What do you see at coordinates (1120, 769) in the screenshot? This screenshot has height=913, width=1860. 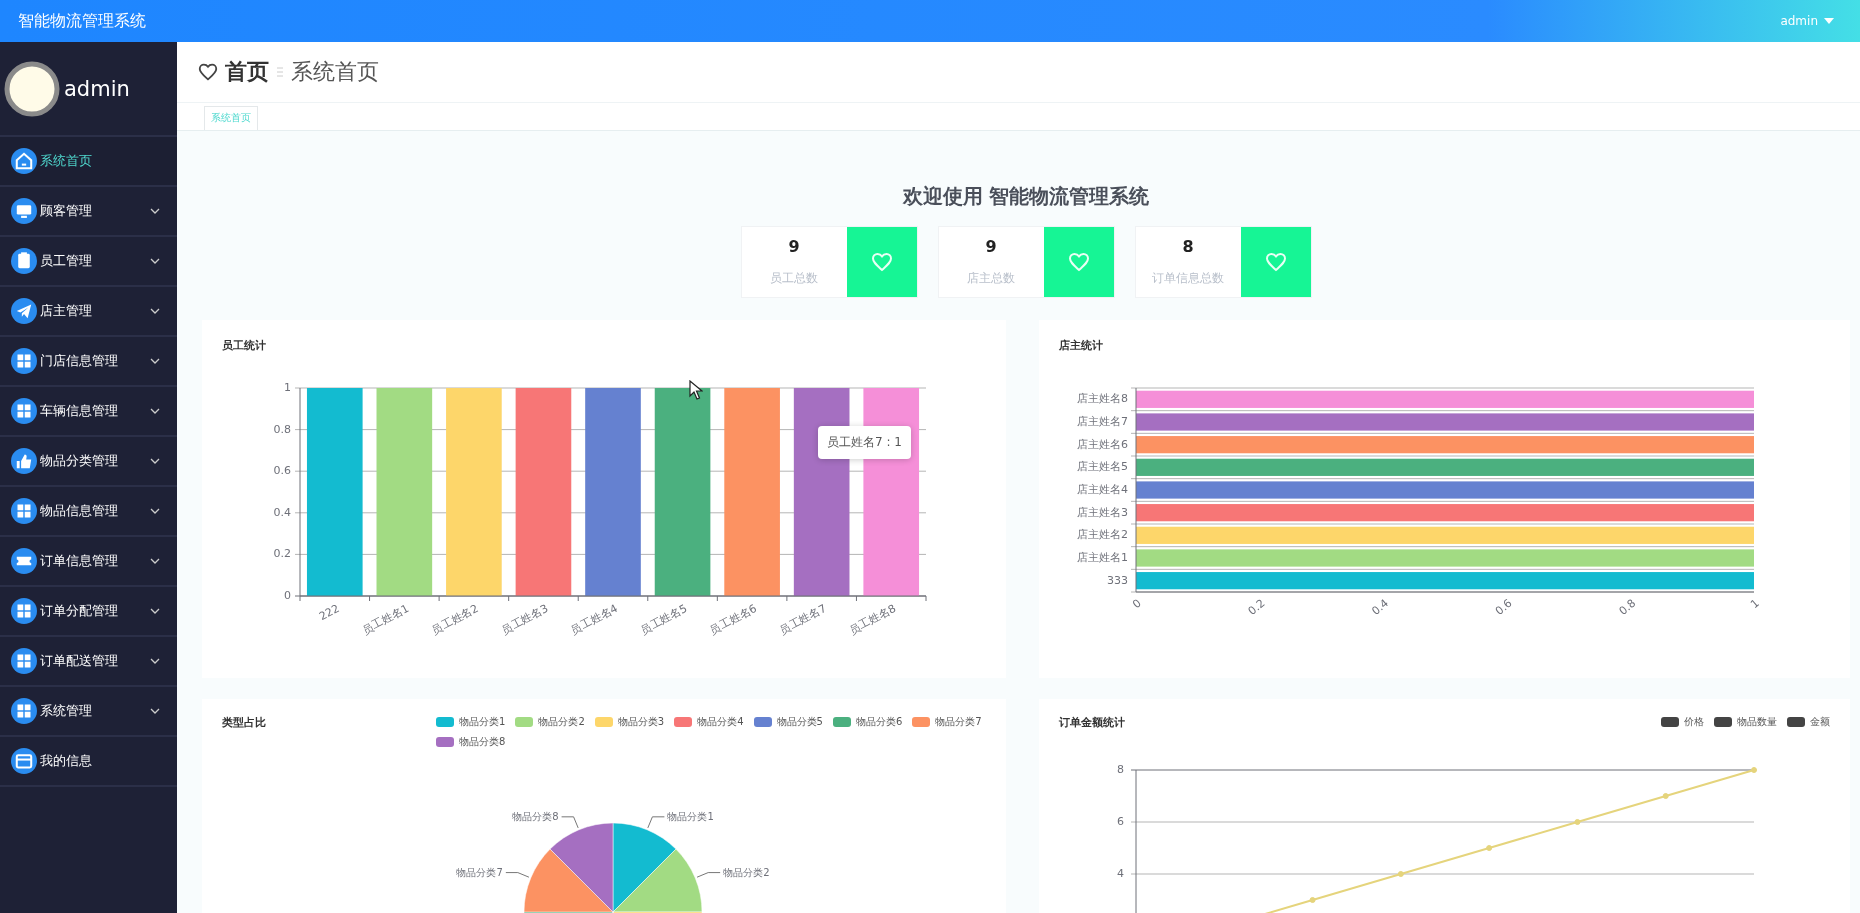 I see `axis-tick-label: 8` at bounding box center [1120, 769].